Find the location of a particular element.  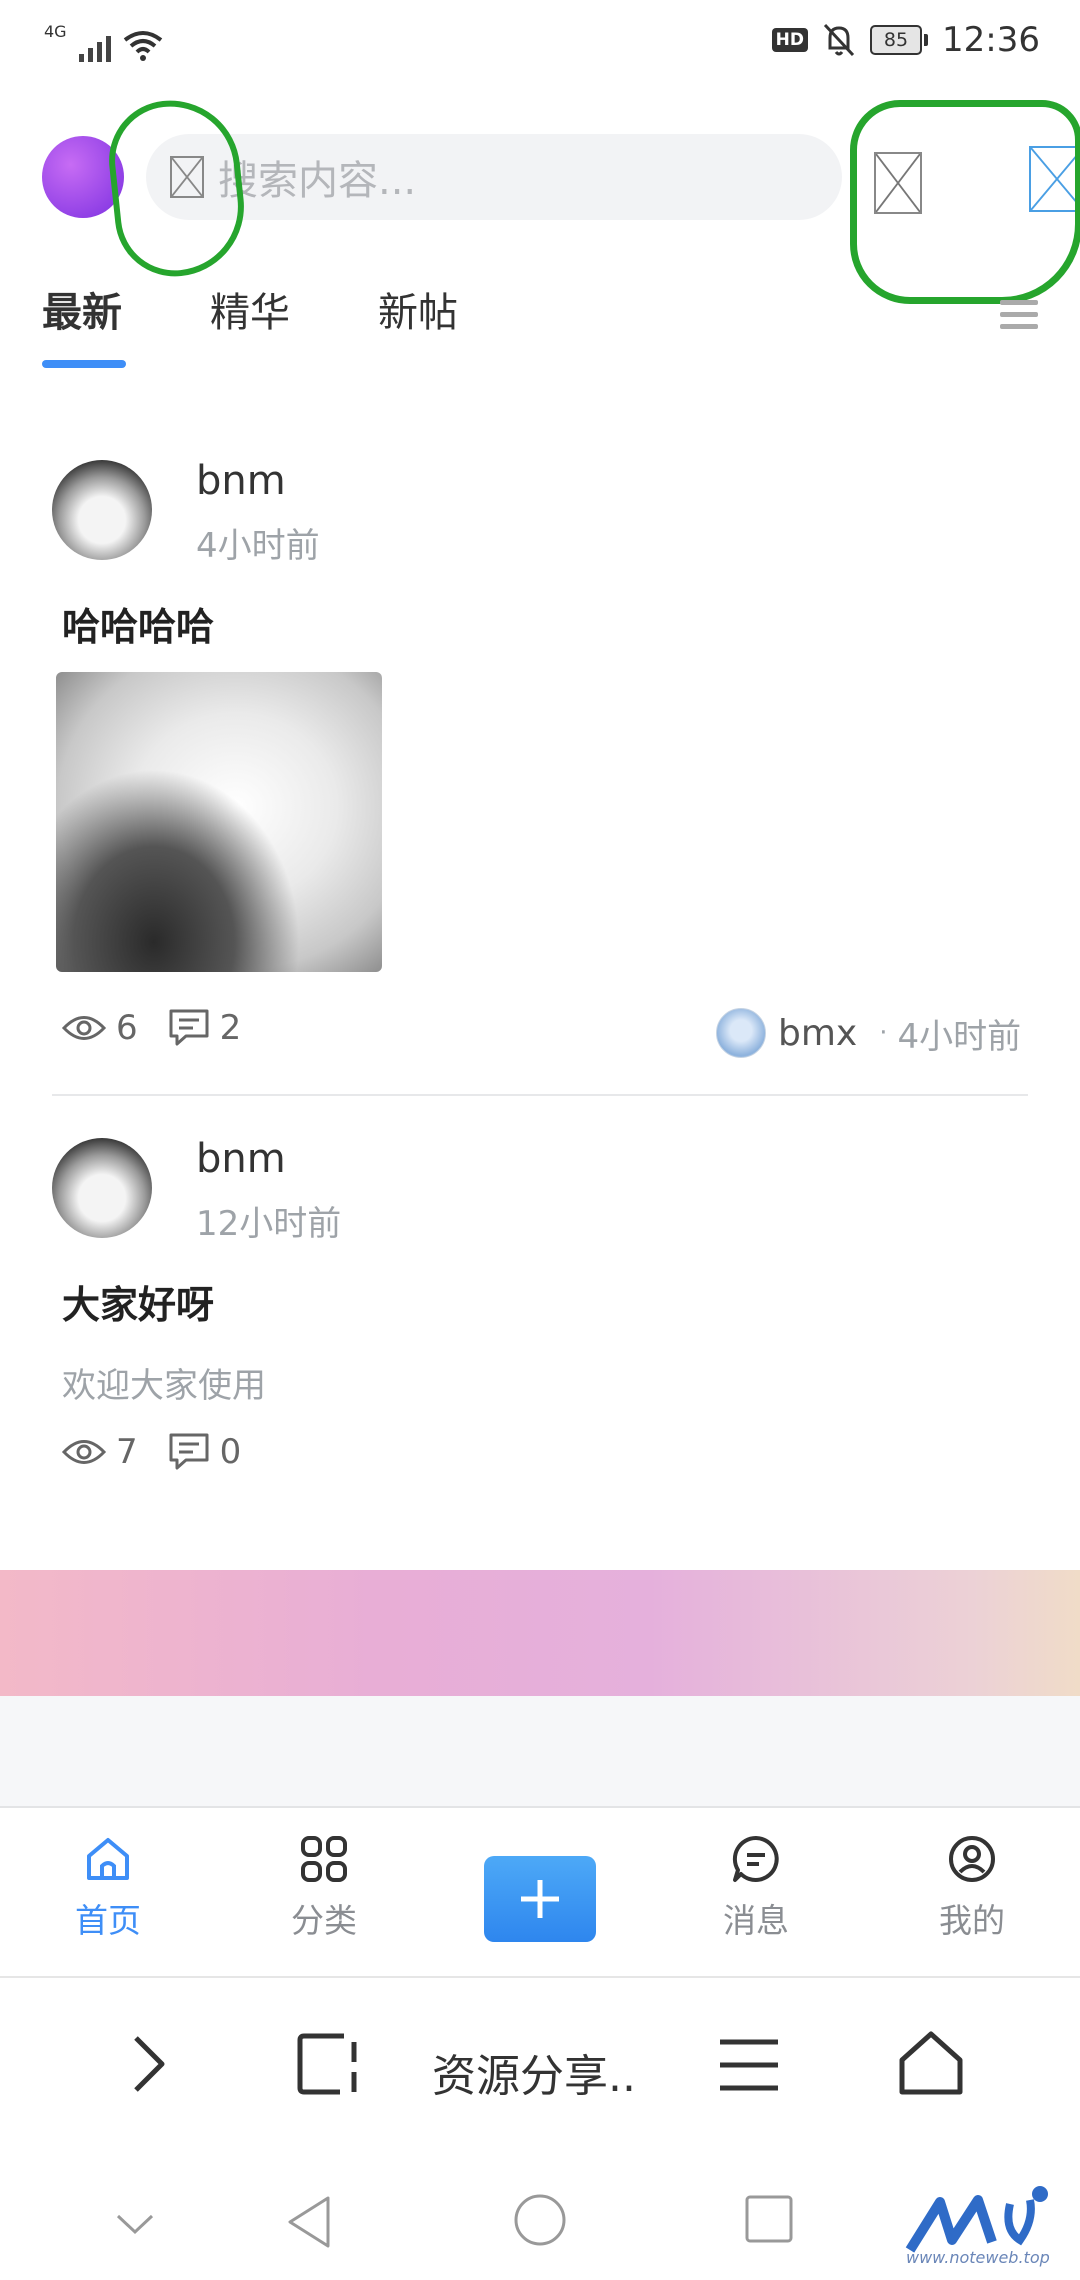

chevron-down-icon is located at coordinates (135, 2224).